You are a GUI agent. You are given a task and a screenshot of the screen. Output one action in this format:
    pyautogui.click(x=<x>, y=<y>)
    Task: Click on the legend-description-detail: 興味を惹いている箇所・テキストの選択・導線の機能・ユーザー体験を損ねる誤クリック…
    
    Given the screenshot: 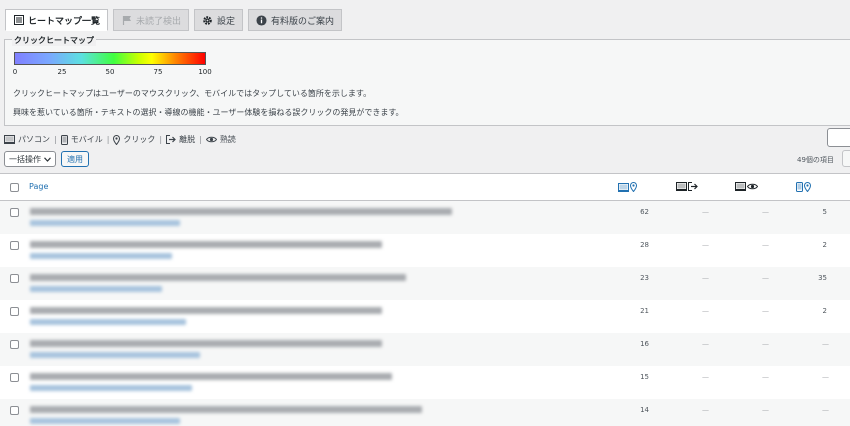 What is the action you would take?
    pyautogui.click(x=208, y=112)
    